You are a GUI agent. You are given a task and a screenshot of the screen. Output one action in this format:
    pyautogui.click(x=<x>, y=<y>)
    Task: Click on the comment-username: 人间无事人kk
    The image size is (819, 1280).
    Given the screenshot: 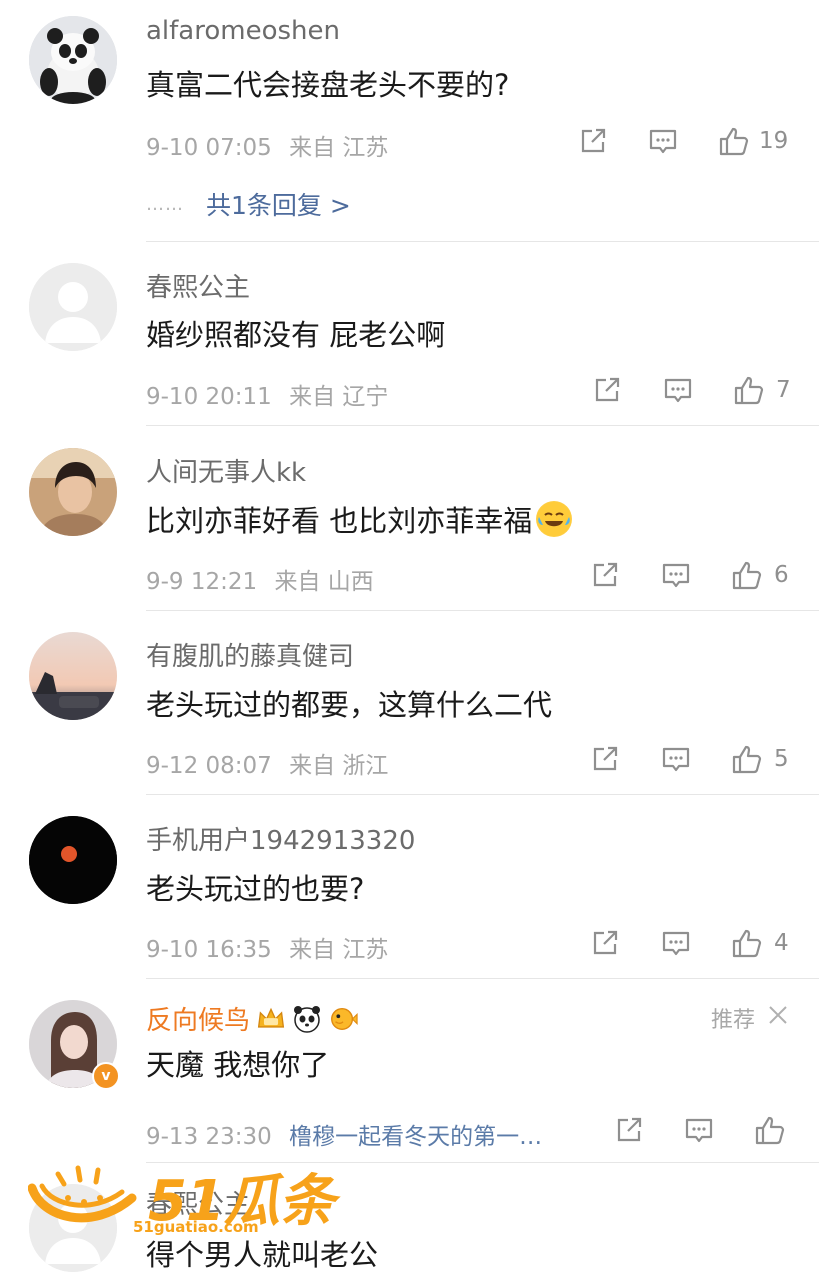 What is the action you would take?
    pyautogui.click(x=226, y=470)
    